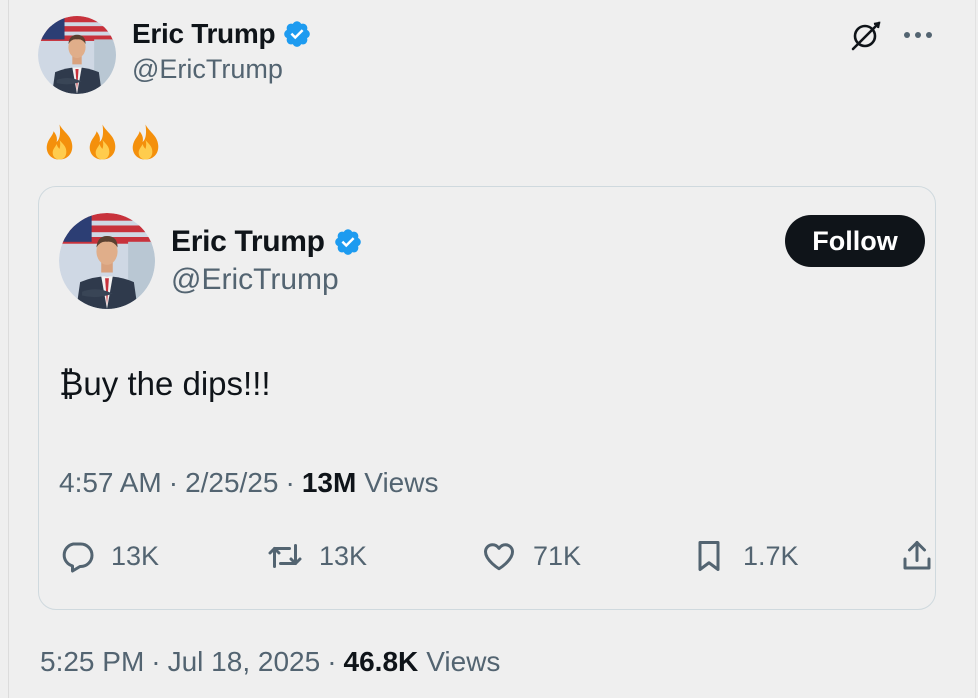 The width and height of the screenshot is (978, 698). I want to click on quoted-views-count: 13M, so click(329, 482).